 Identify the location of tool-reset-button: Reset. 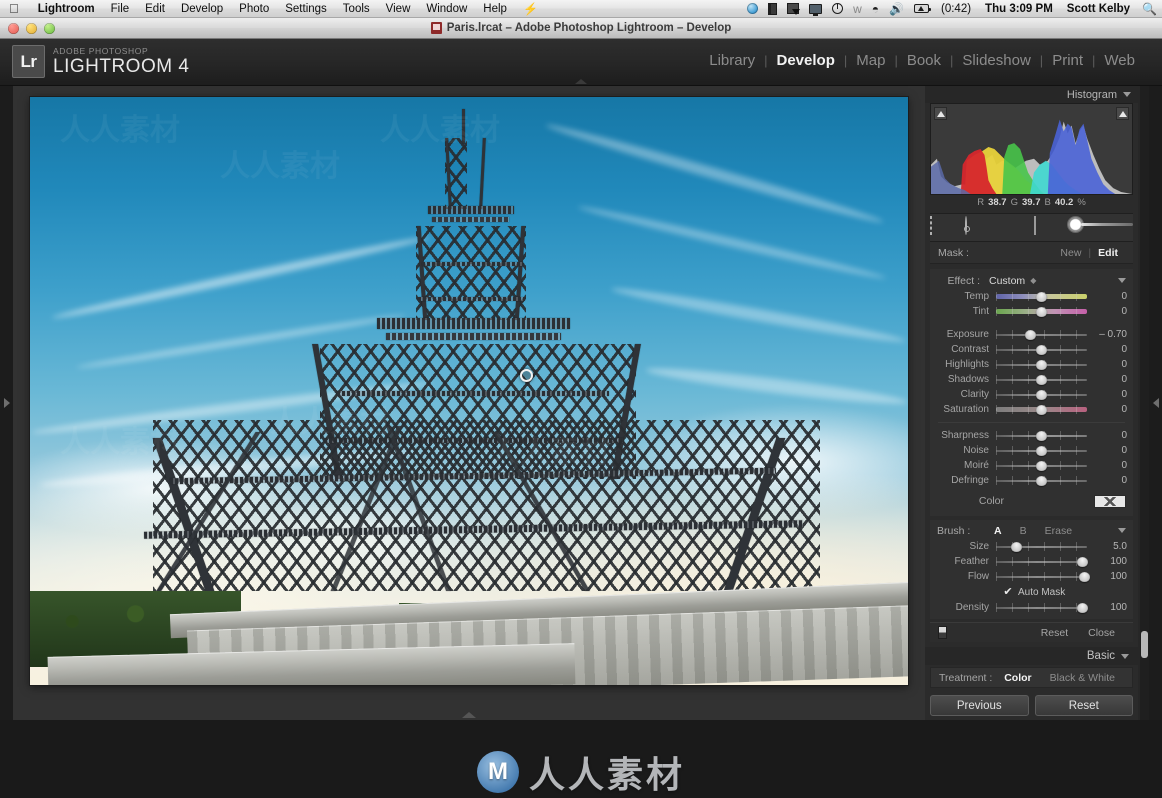
(1054, 633).